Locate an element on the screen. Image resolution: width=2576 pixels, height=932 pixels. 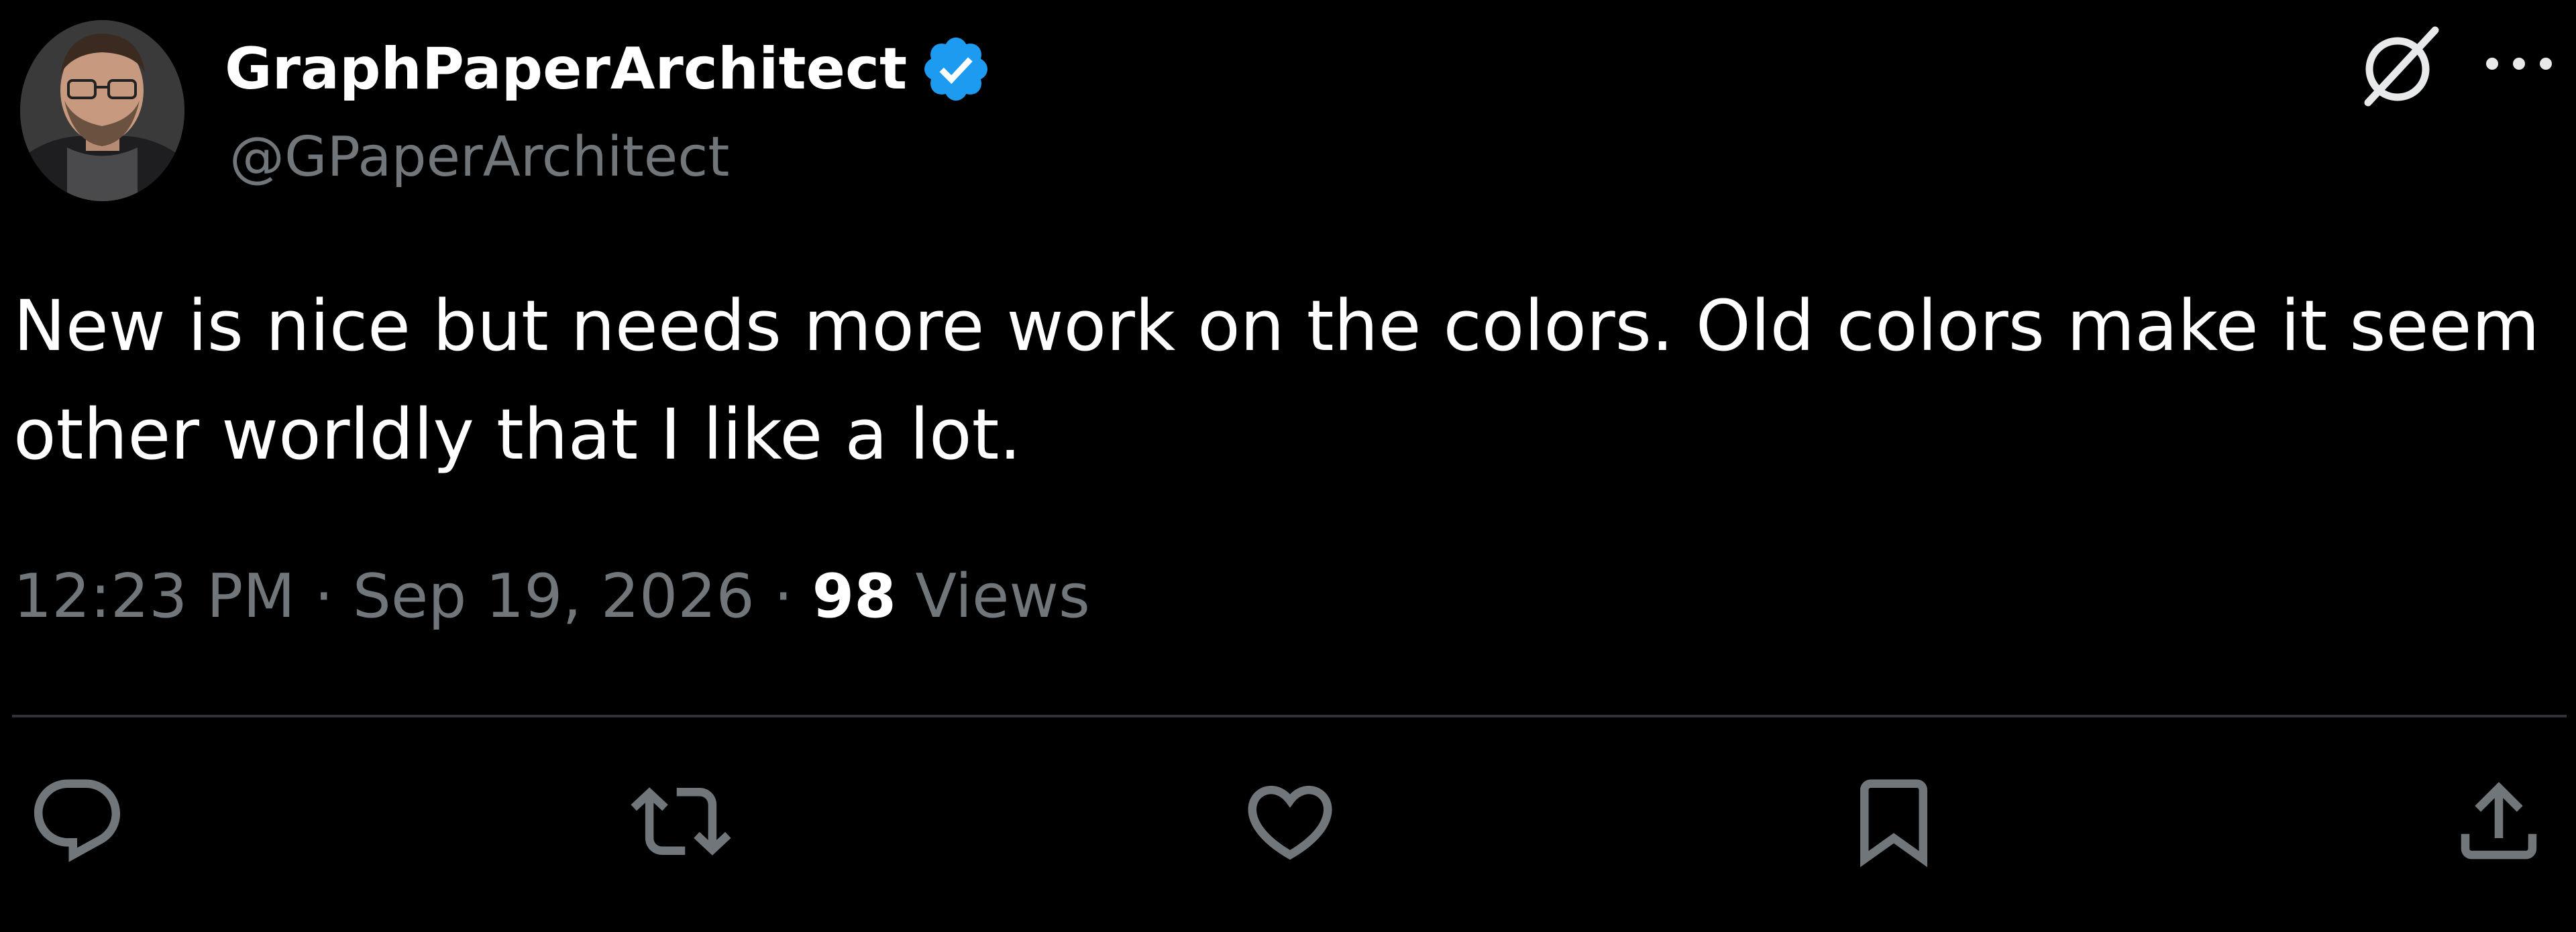
tweet-metadata: 12:23 PM · Sep 19, 2026 · 98 Views is located at coordinates (551, 597).